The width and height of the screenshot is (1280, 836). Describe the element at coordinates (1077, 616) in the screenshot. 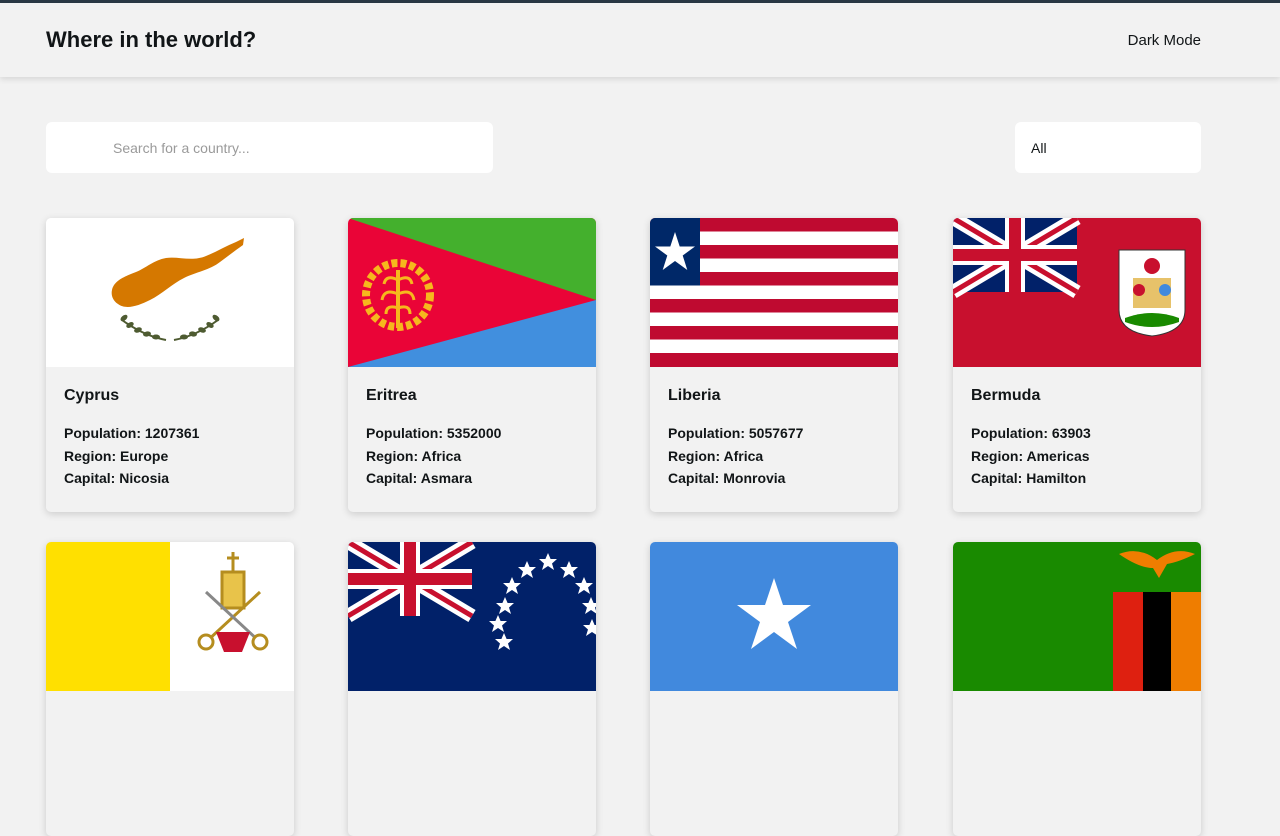

I see `zambia-flag` at that location.